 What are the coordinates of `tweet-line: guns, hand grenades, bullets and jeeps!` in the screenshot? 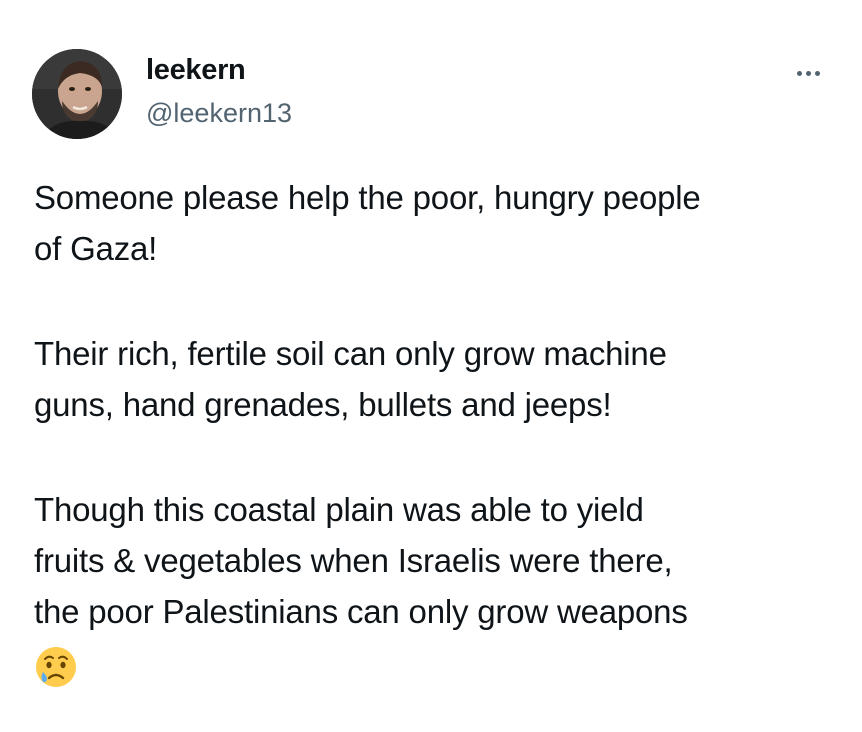 It's located at (323, 404).